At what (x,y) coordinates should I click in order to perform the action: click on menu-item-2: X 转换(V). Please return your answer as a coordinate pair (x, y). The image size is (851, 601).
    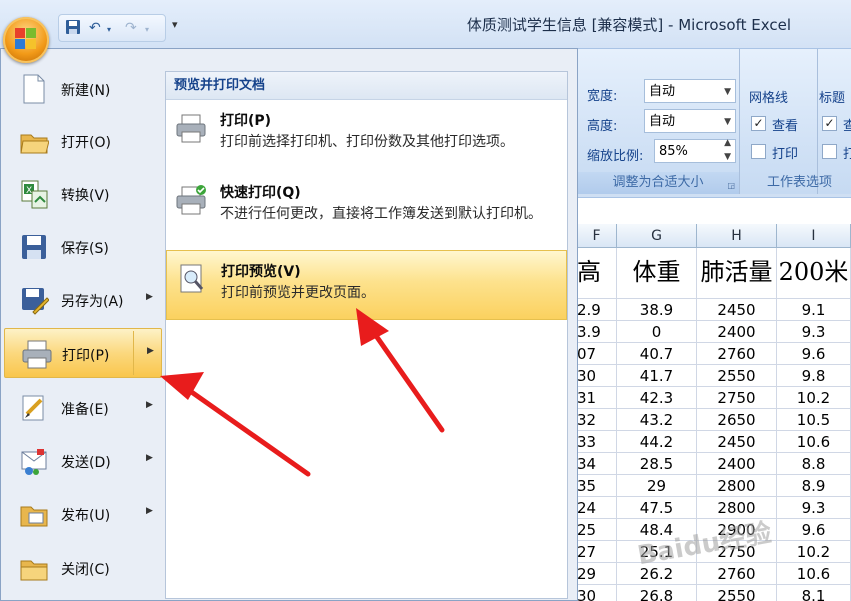
    Looking at the image, I should click on (83, 194).